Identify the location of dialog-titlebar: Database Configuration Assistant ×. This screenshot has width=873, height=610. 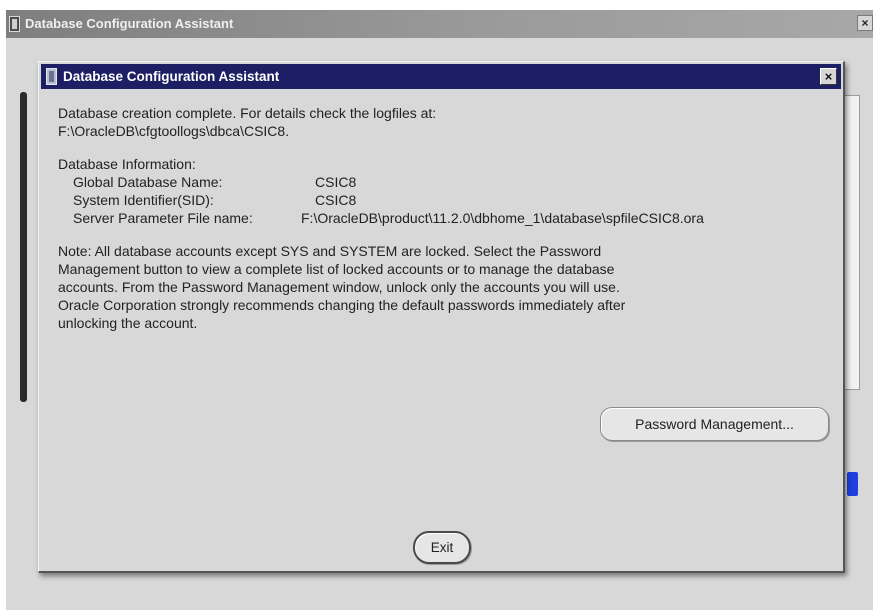
(441, 76).